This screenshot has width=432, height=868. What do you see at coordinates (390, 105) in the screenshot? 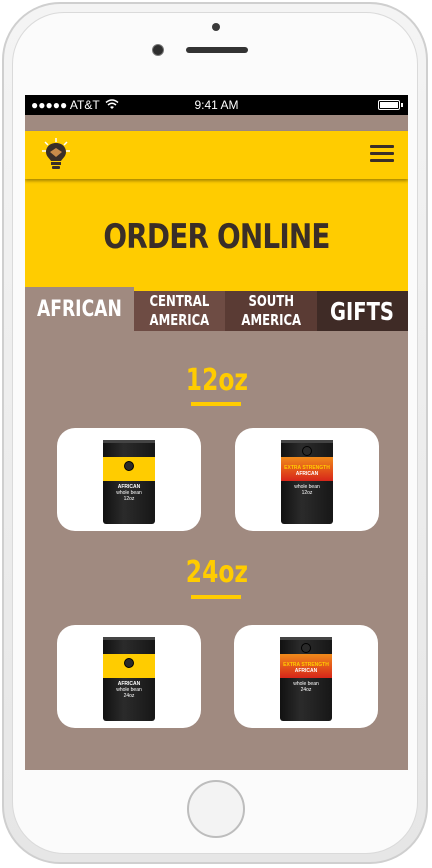
I see `battery-icon` at bounding box center [390, 105].